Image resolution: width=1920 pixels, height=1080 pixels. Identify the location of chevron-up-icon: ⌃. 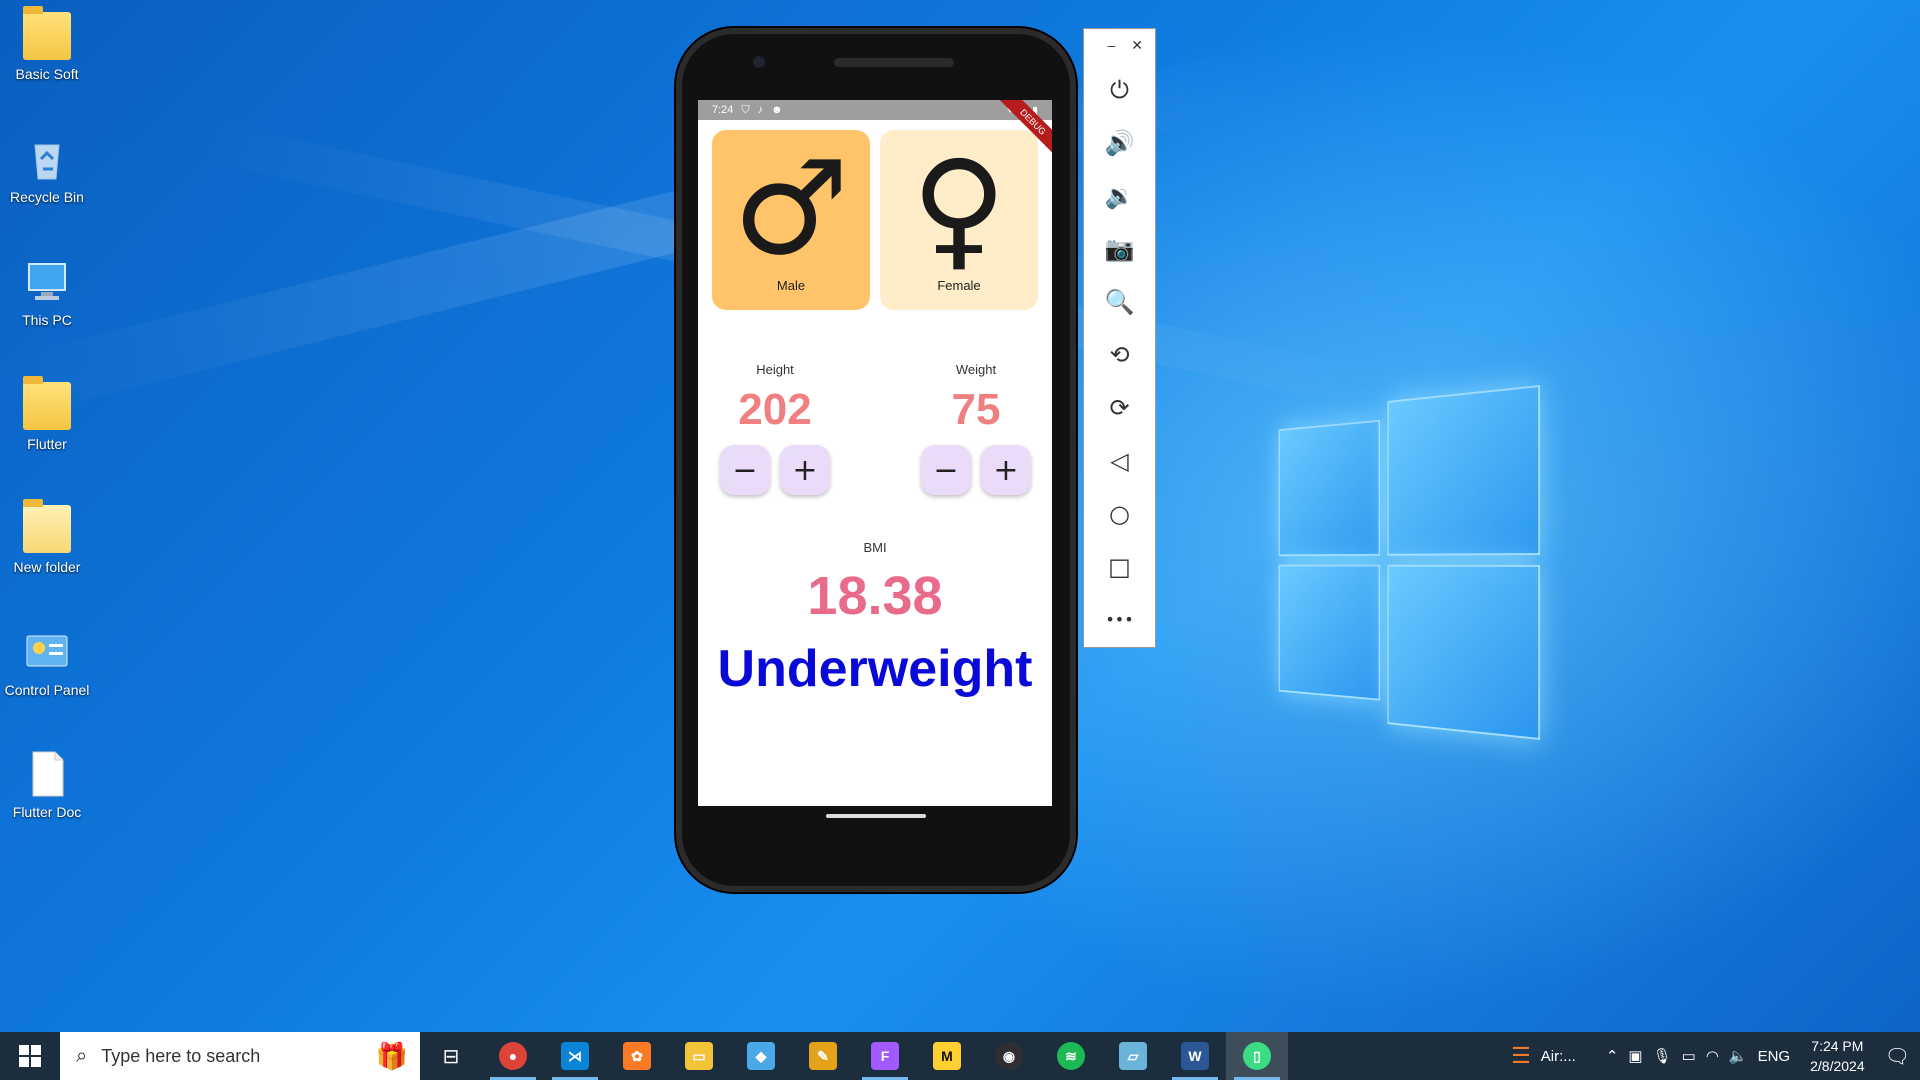
(1612, 1056).